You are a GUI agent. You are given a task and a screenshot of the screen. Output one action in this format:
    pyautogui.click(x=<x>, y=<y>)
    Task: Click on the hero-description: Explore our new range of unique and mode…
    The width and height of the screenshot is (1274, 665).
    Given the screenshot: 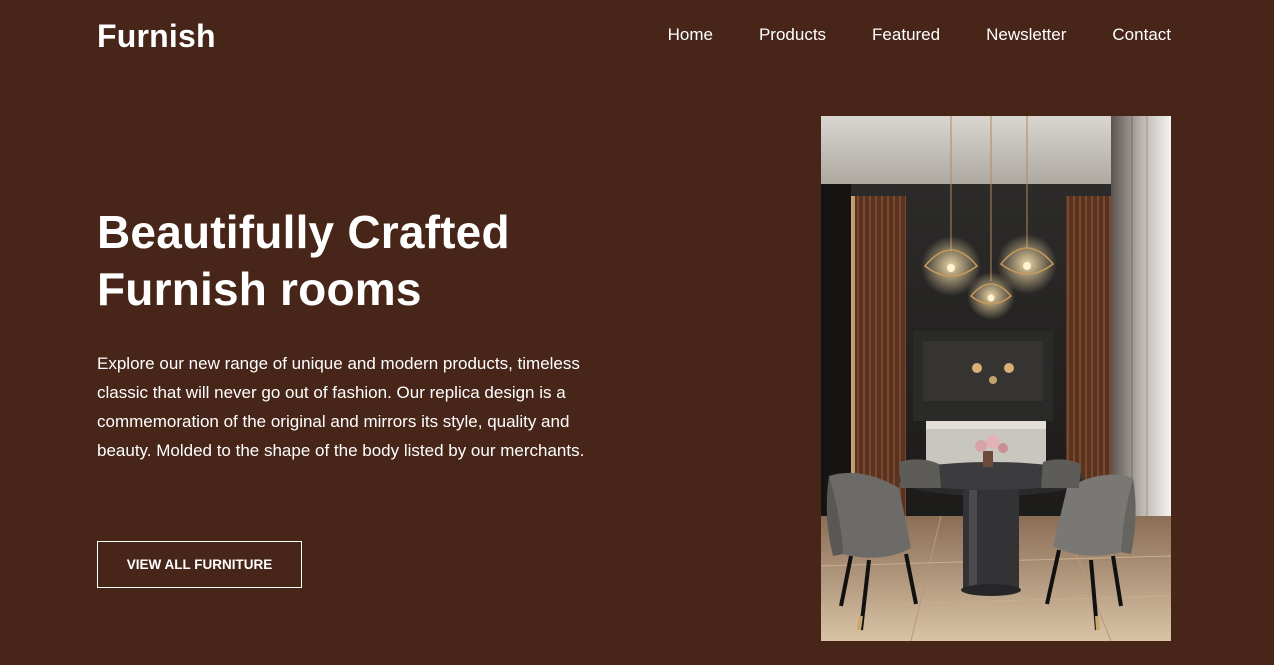 What is the action you would take?
    pyautogui.click(x=341, y=407)
    